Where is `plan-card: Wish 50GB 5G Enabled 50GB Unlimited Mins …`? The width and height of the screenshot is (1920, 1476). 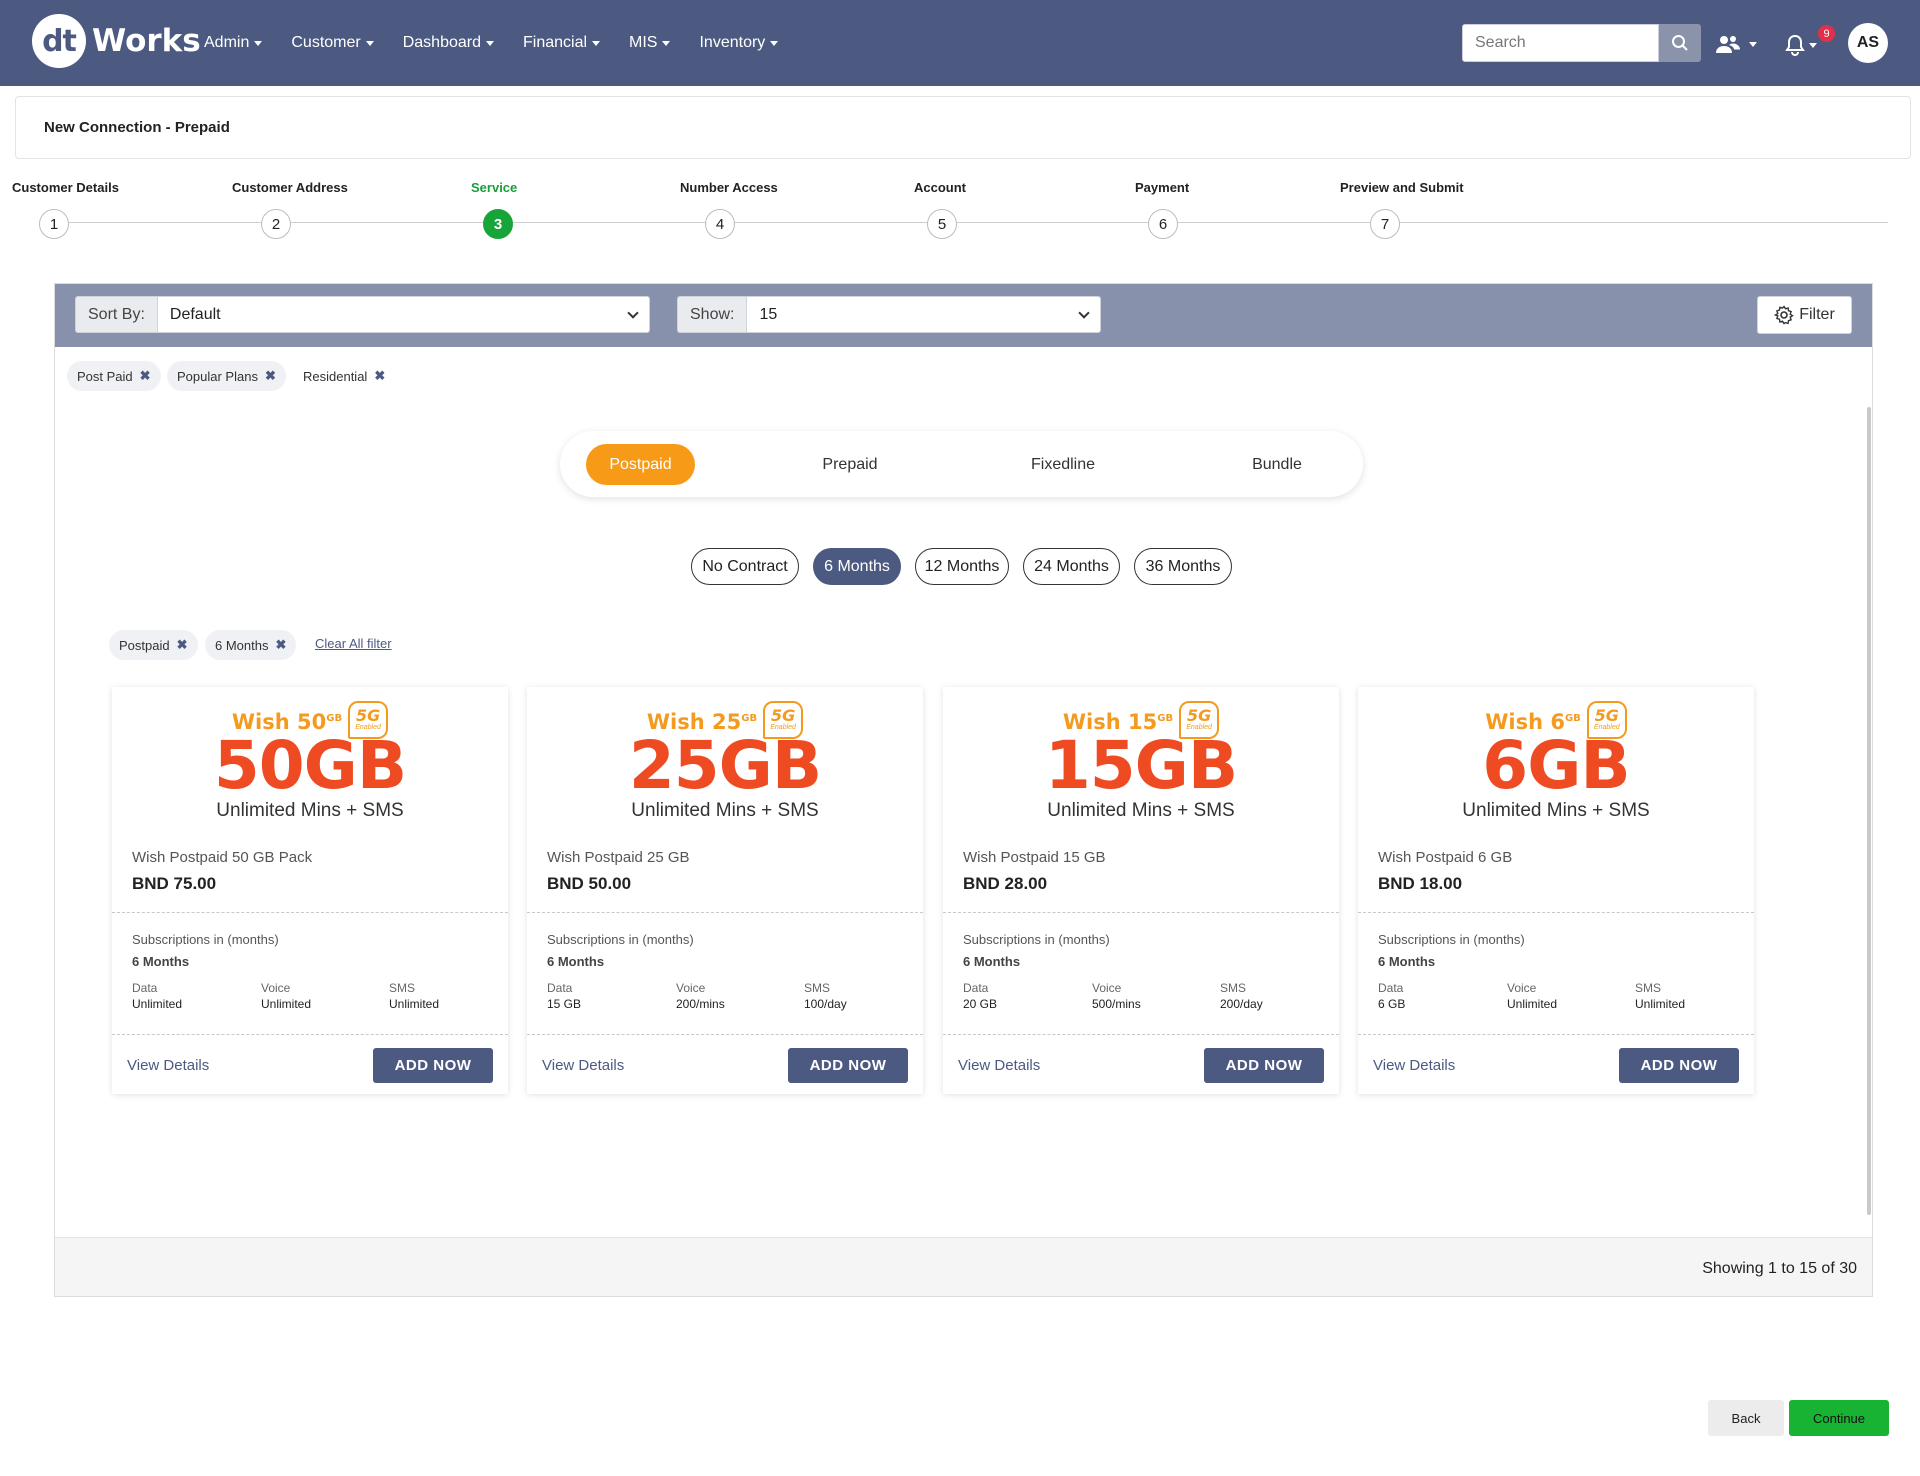 plan-card: Wish 50GB 5G Enabled 50GB Unlimited Mins … is located at coordinates (310, 890).